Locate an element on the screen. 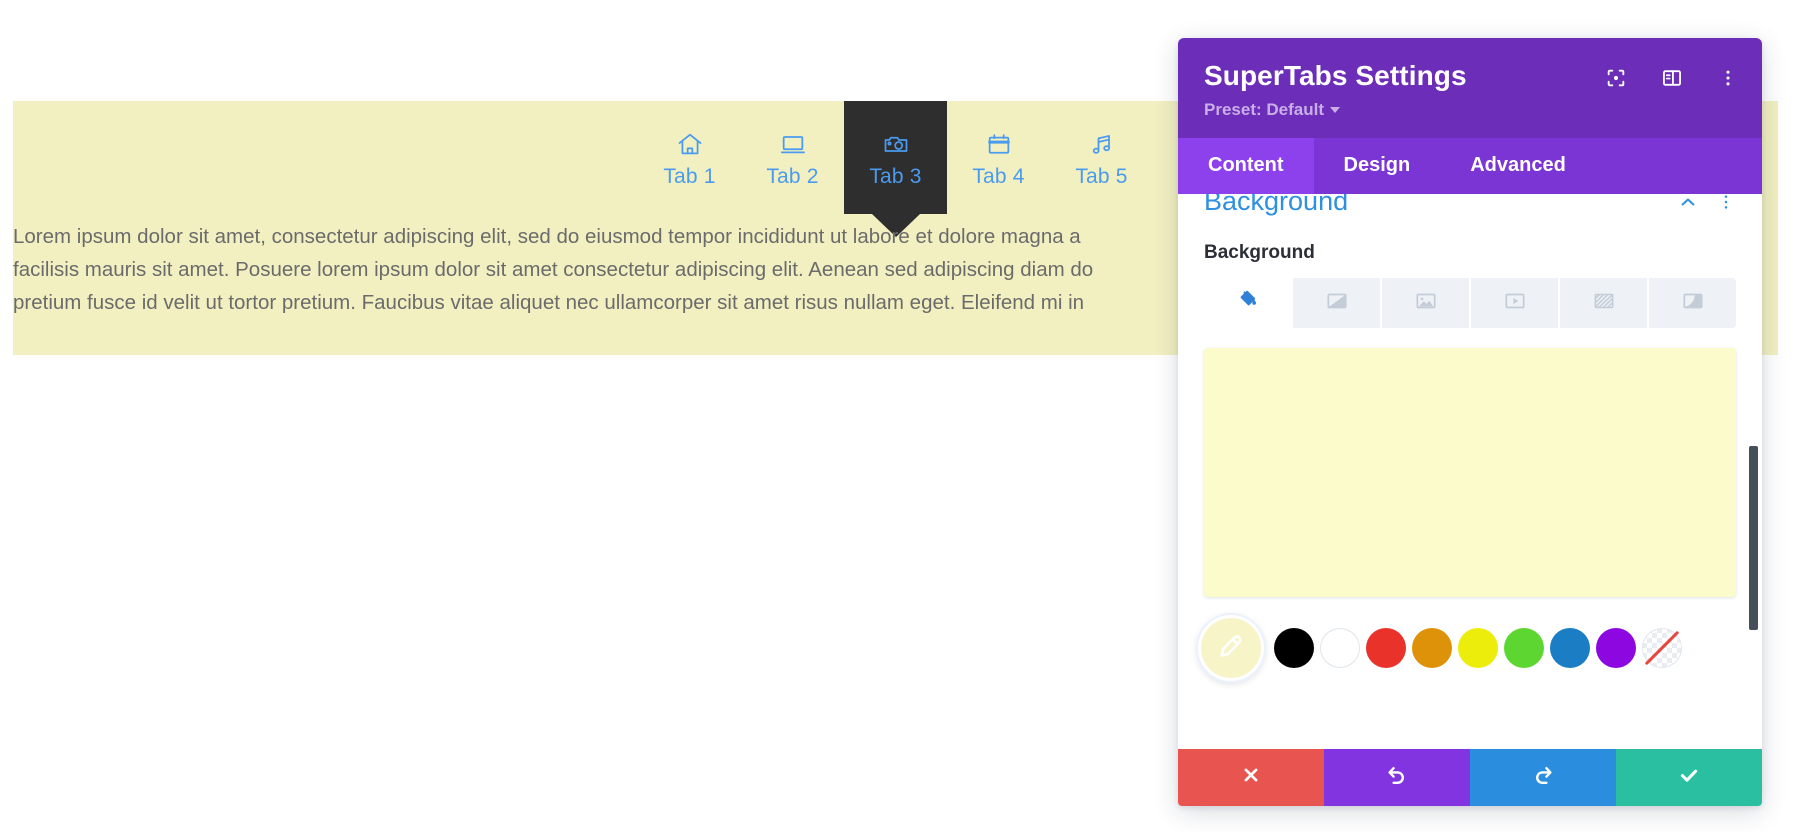 This screenshot has height=832, width=1800. background-color-icon is located at coordinates (1248, 303).